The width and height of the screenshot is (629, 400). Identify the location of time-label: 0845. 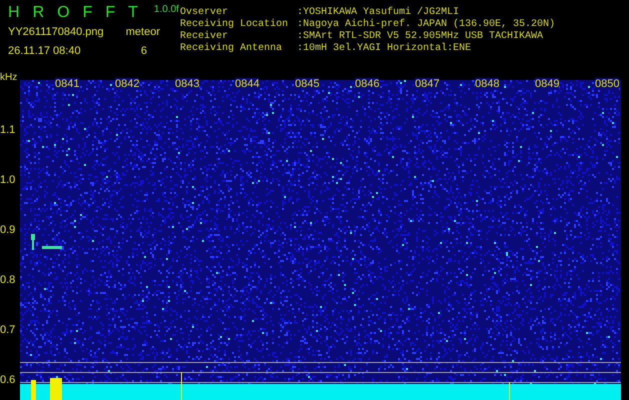
(307, 84).